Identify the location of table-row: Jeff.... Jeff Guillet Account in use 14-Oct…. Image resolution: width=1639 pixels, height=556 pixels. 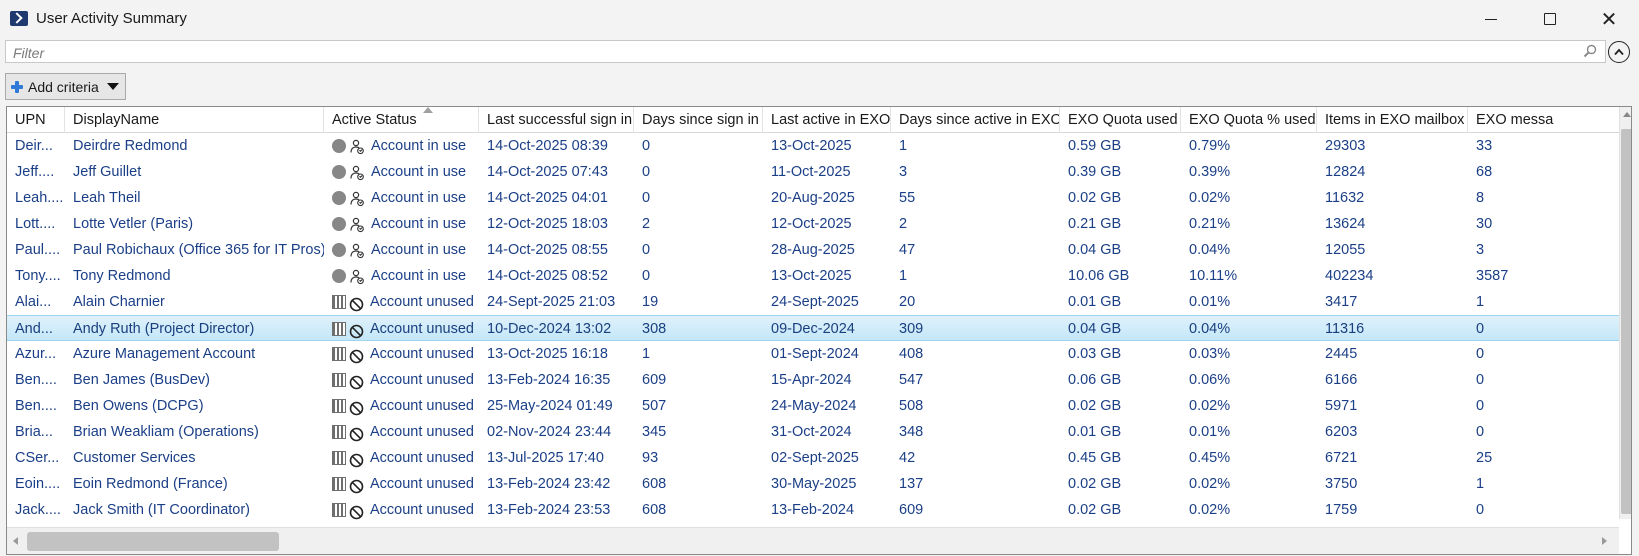
(813, 172).